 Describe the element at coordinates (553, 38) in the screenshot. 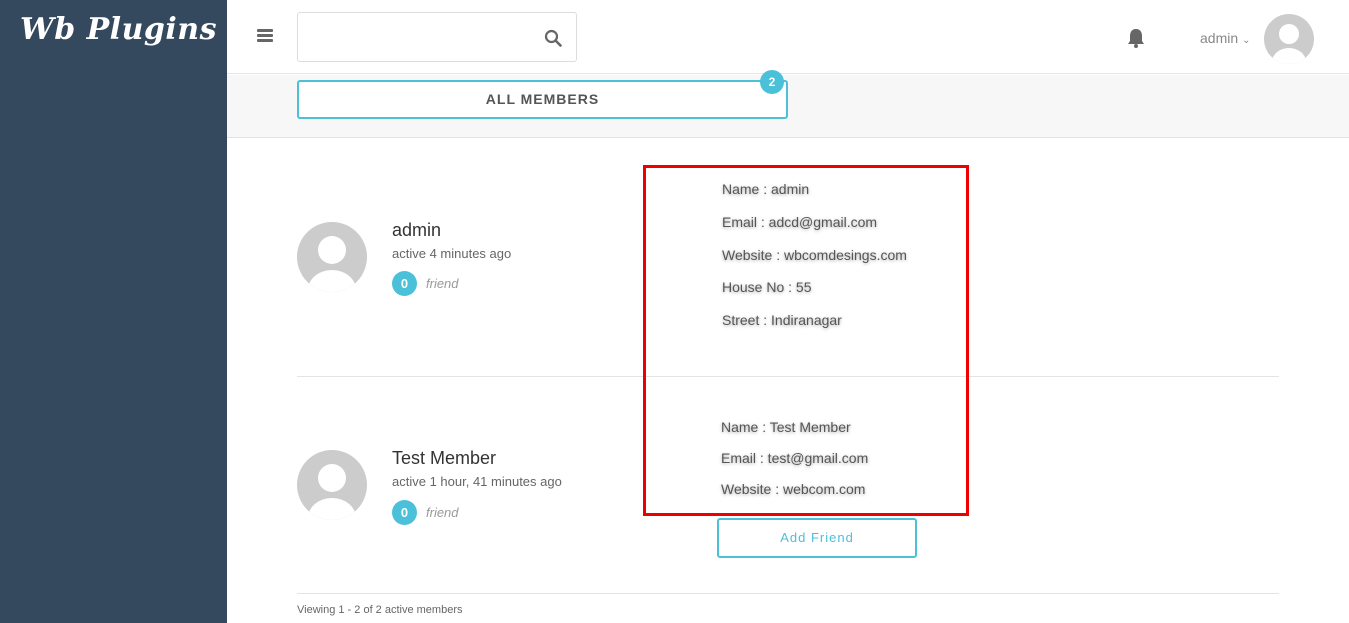

I see `search-icon` at that location.